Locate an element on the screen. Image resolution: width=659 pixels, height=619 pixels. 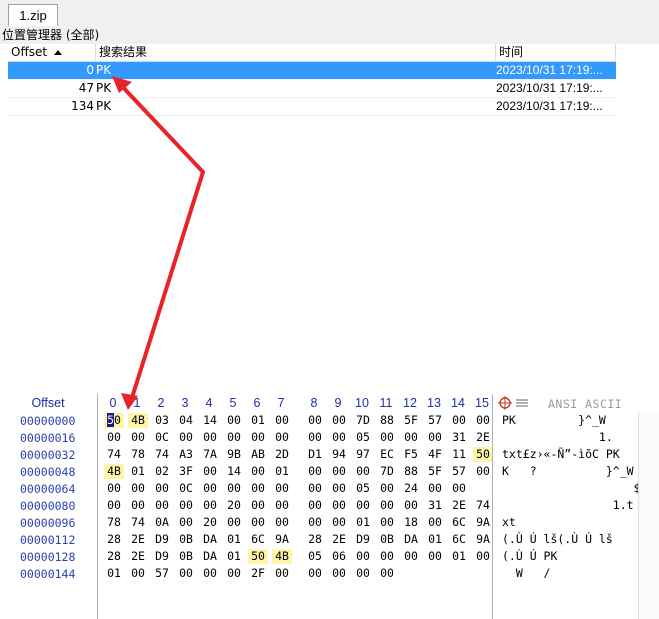
hex-byte: D1 is located at coordinates (315, 454).